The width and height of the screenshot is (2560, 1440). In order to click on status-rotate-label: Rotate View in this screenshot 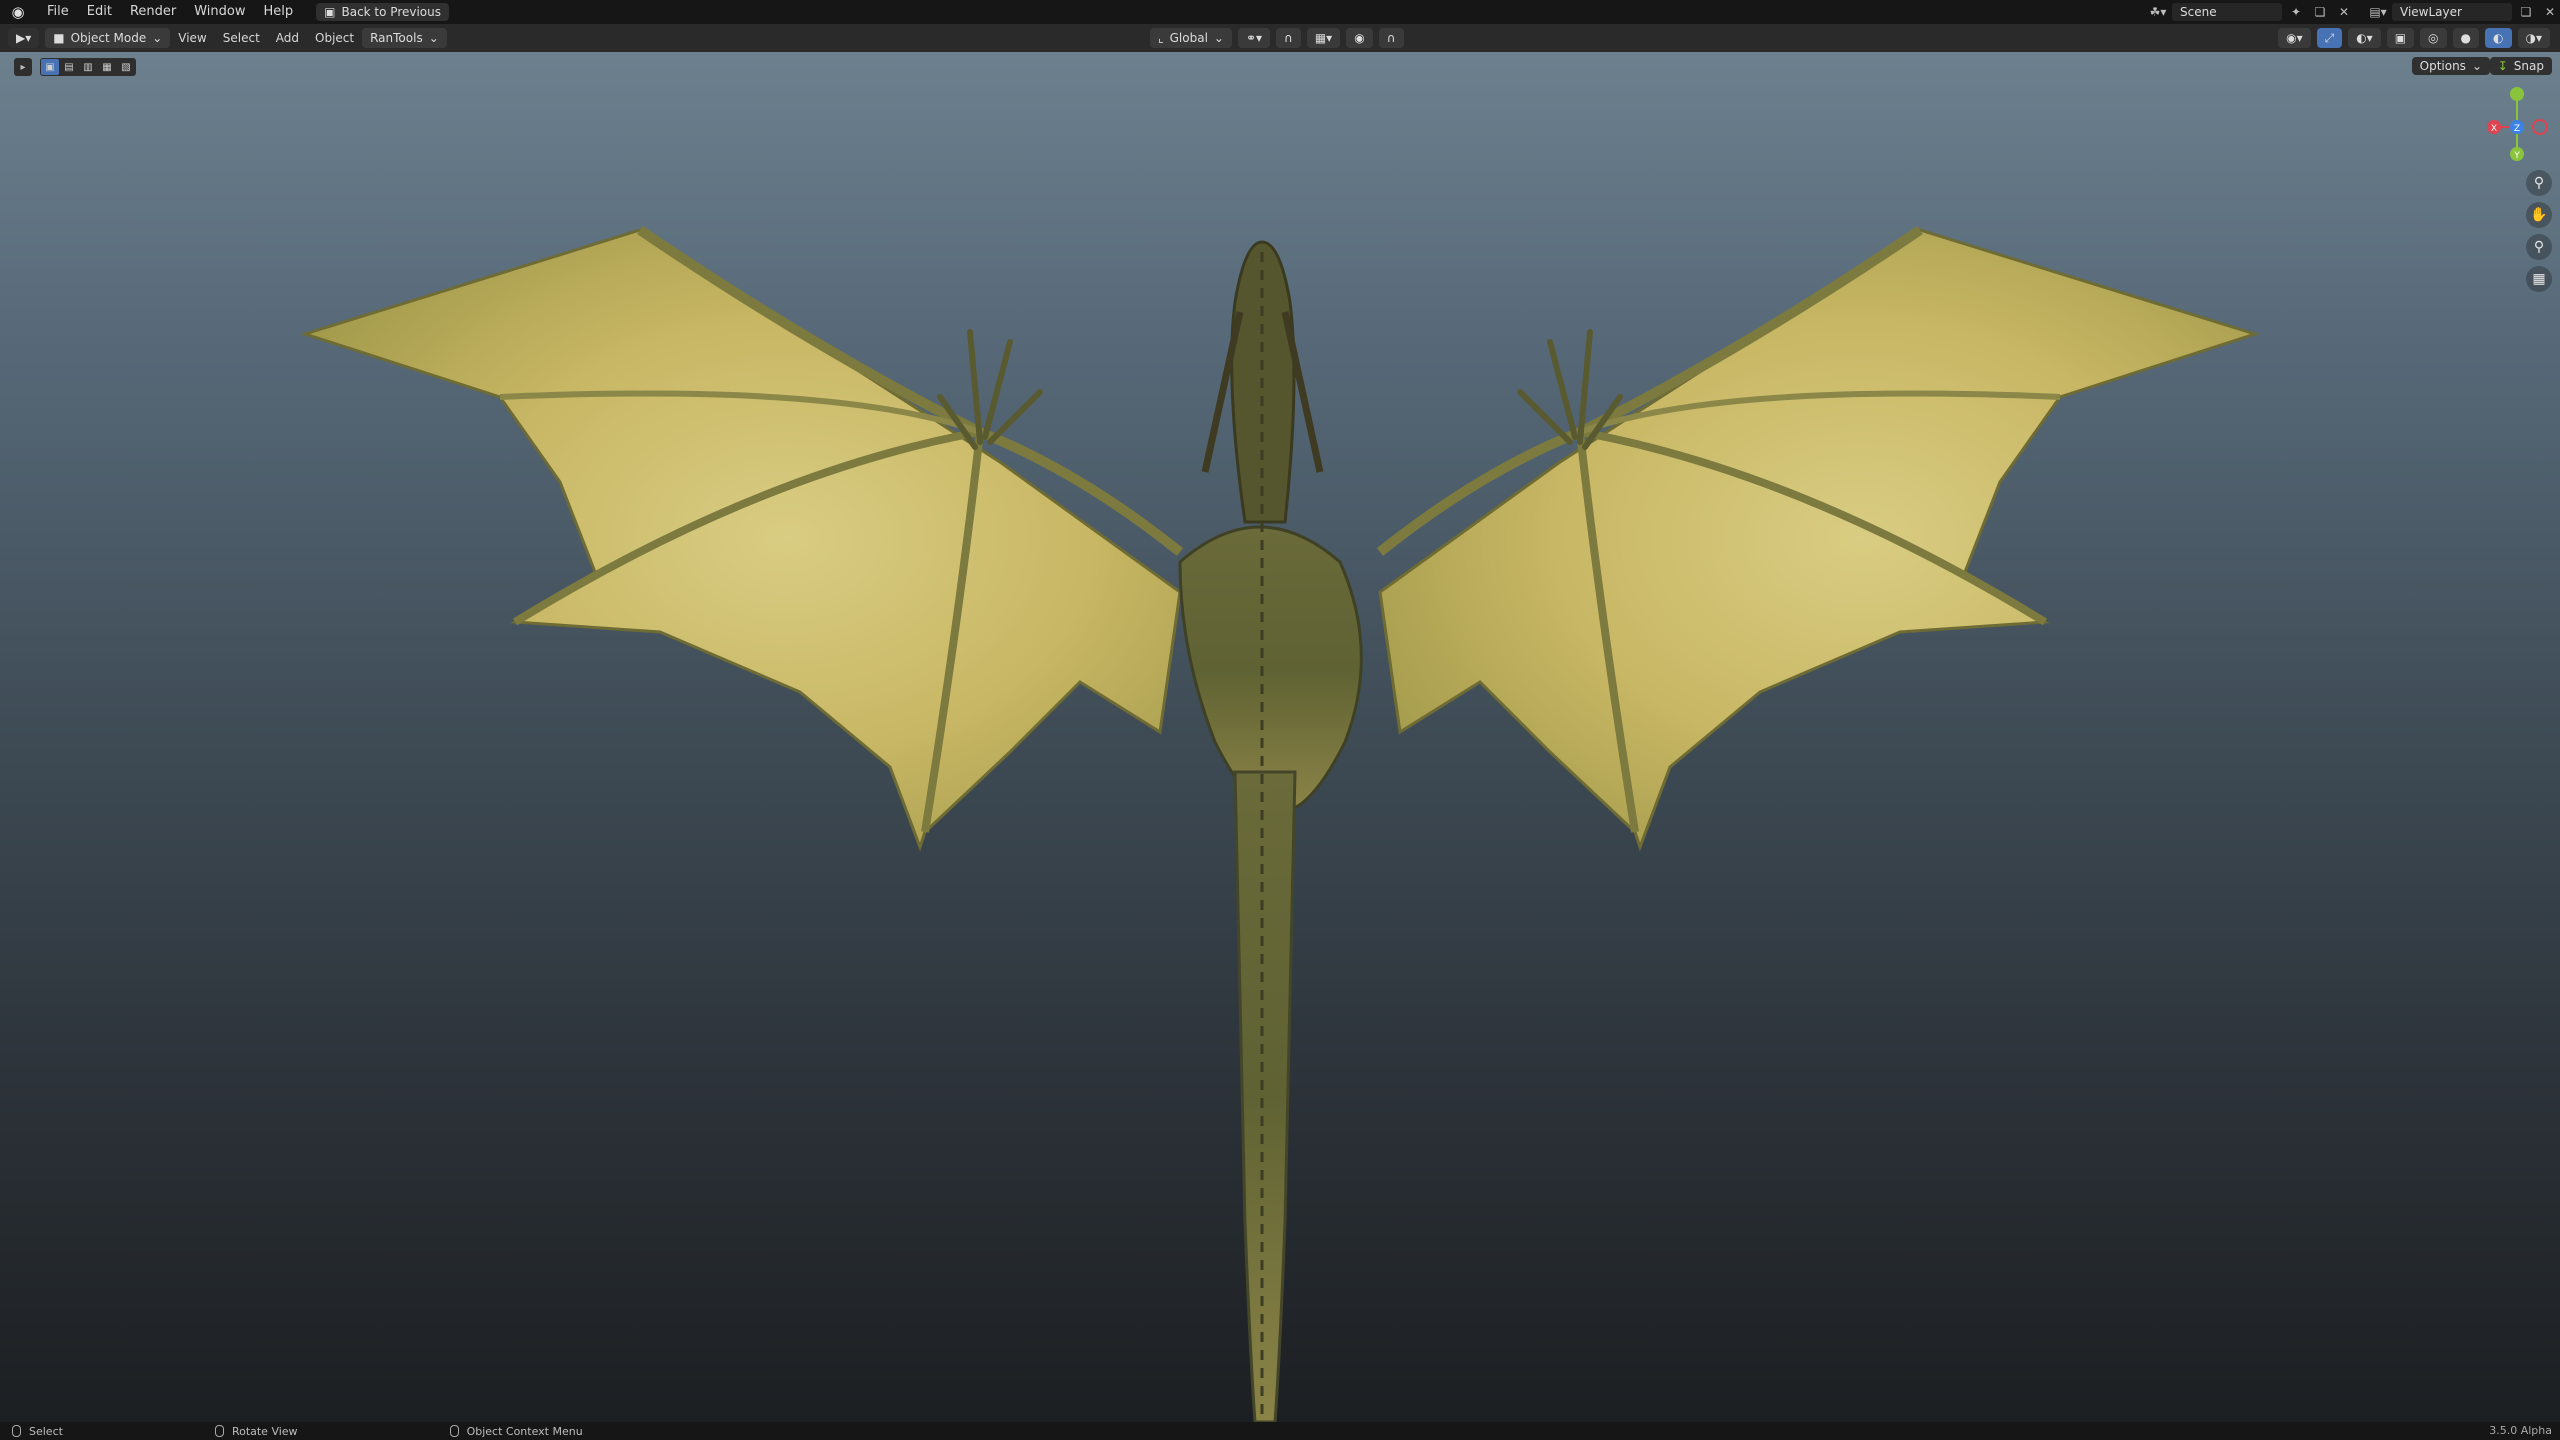, I will do `click(264, 1431)`.